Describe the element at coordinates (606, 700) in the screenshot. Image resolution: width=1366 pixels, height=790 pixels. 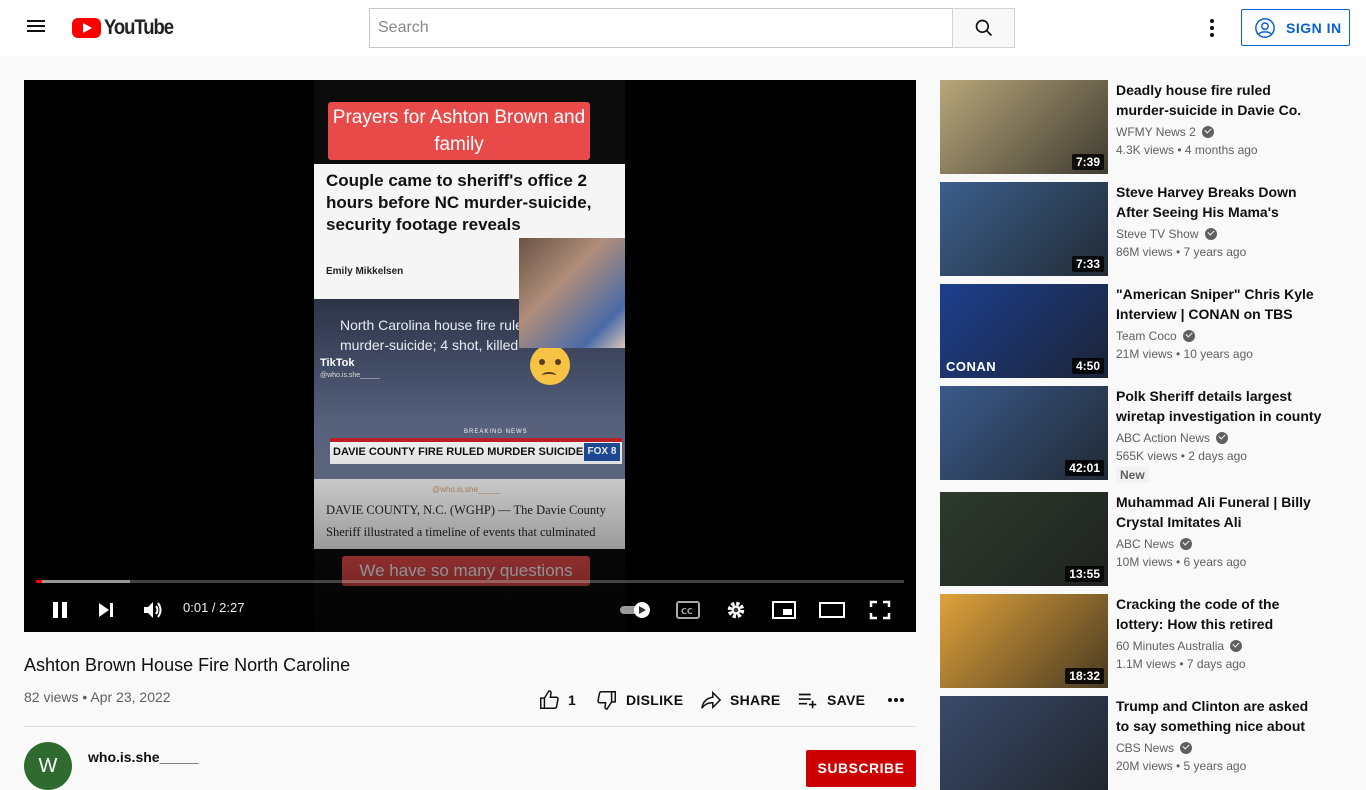
I see `dislike-icon` at that location.